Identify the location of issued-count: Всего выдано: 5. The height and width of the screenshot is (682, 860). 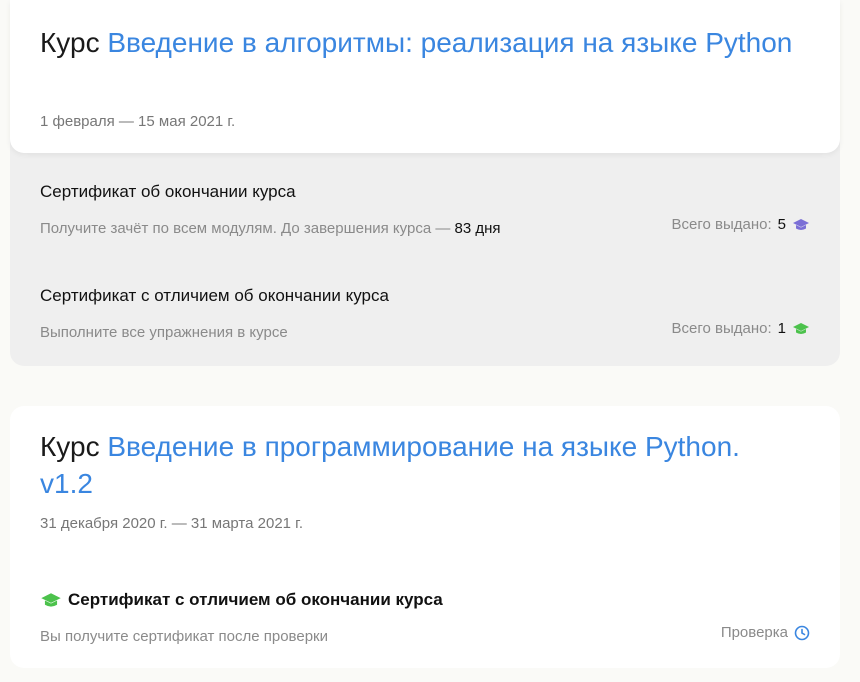
(741, 224).